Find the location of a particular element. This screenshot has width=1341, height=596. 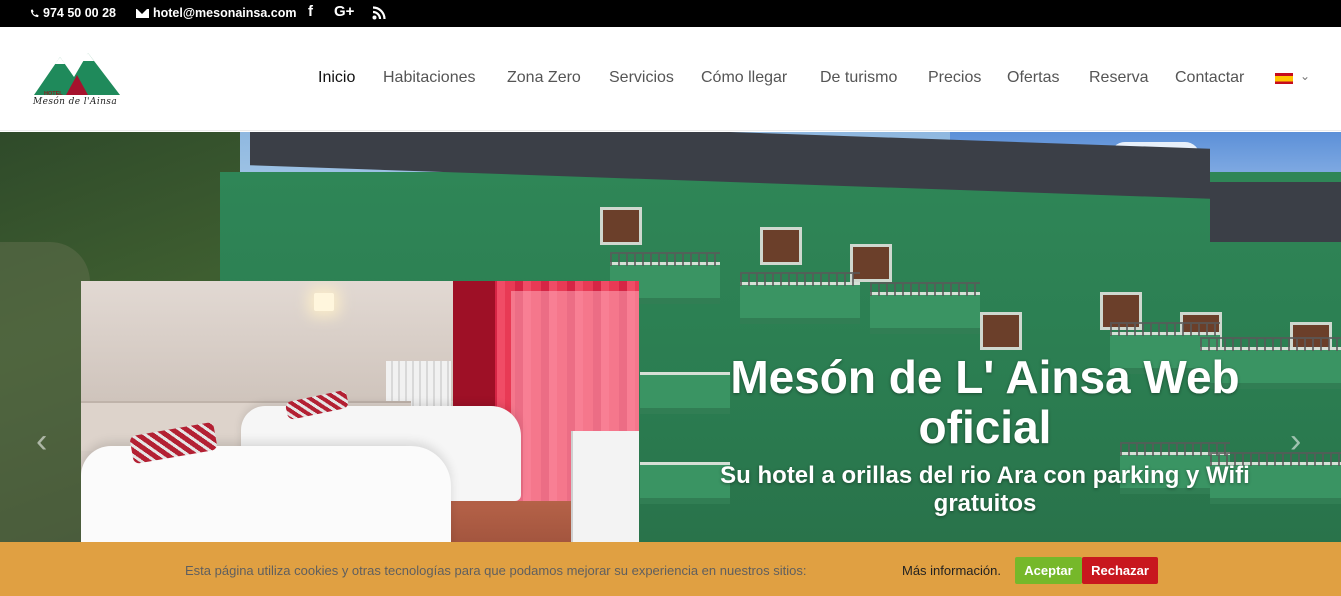

google-plus-icon: G+ is located at coordinates (344, 11).